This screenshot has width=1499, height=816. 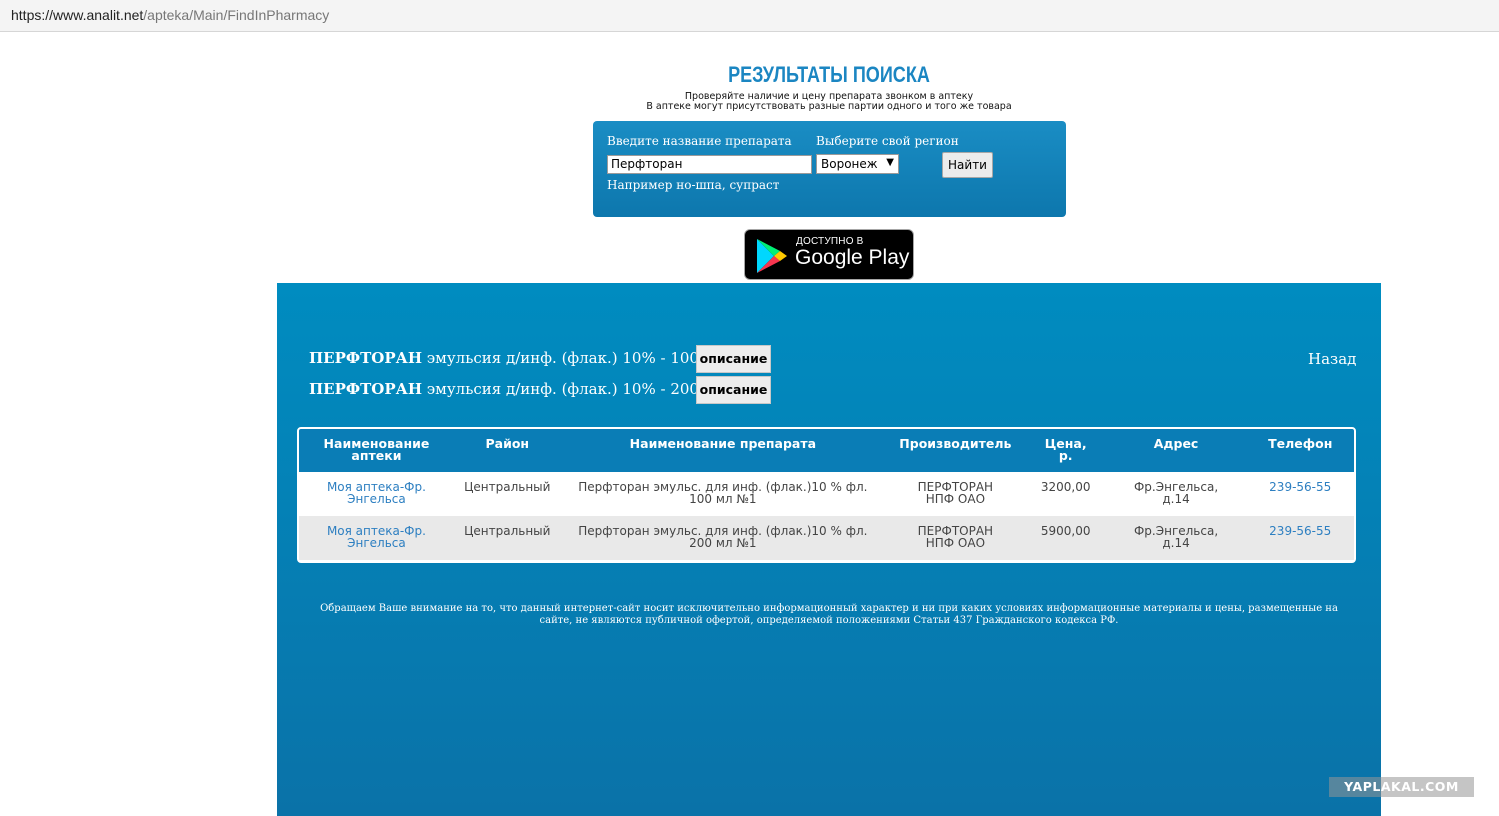 What do you see at coordinates (507, 450) in the screenshot?
I see `column-header-district: Район` at bounding box center [507, 450].